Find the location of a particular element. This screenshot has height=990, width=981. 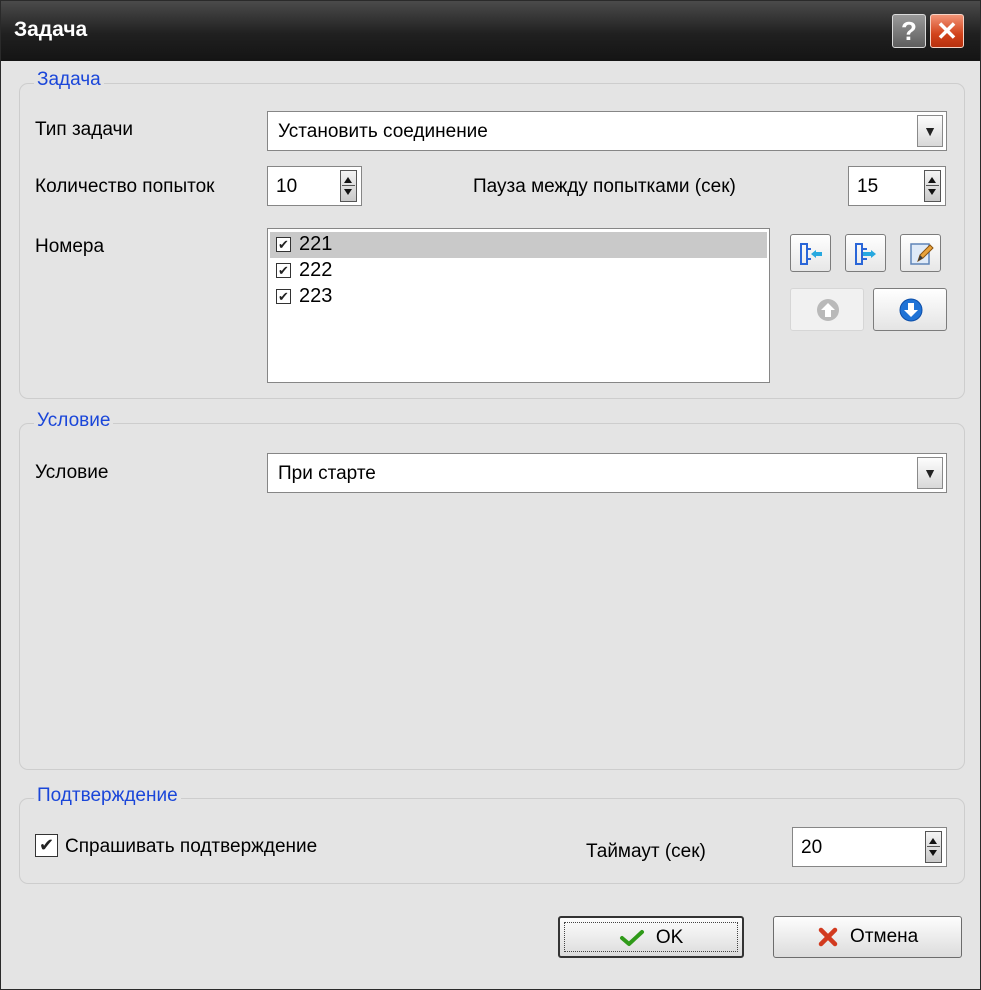

cancel-button: Отмена is located at coordinates (867, 937).